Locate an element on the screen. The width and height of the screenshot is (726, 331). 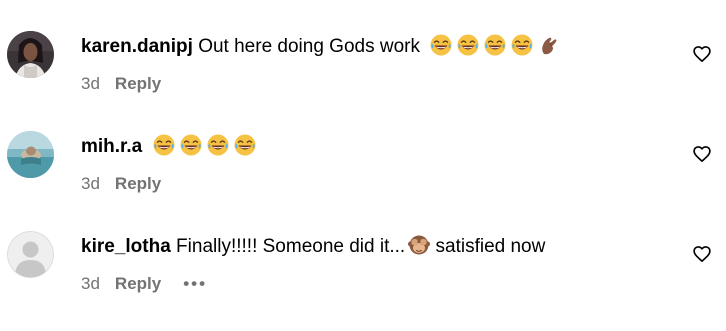
default-avatar is located at coordinates (30, 254).